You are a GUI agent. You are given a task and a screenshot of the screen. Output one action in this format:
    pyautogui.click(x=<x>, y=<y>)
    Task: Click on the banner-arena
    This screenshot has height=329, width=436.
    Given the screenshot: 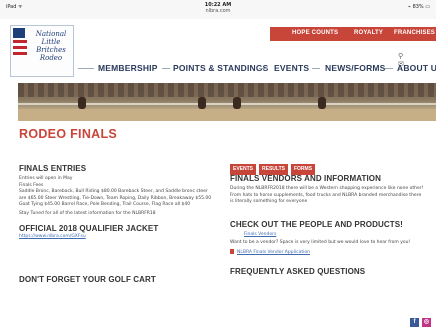 What is the action you would take?
    pyautogui.click(x=227, y=115)
    